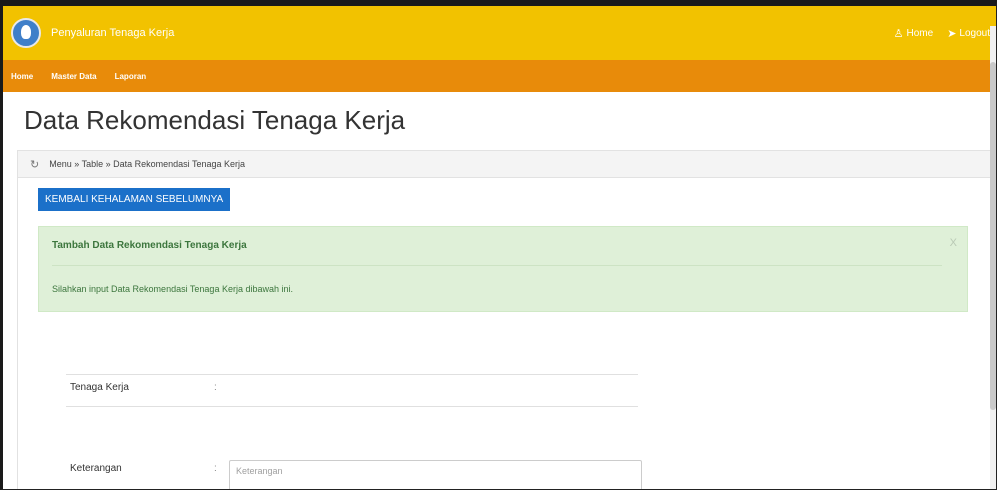 The height and width of the screenshot is (490, 997). What do you see at coordinates (497, 265) in the screenshot?
I see `alert-divider` at bounding box center [497, 265].